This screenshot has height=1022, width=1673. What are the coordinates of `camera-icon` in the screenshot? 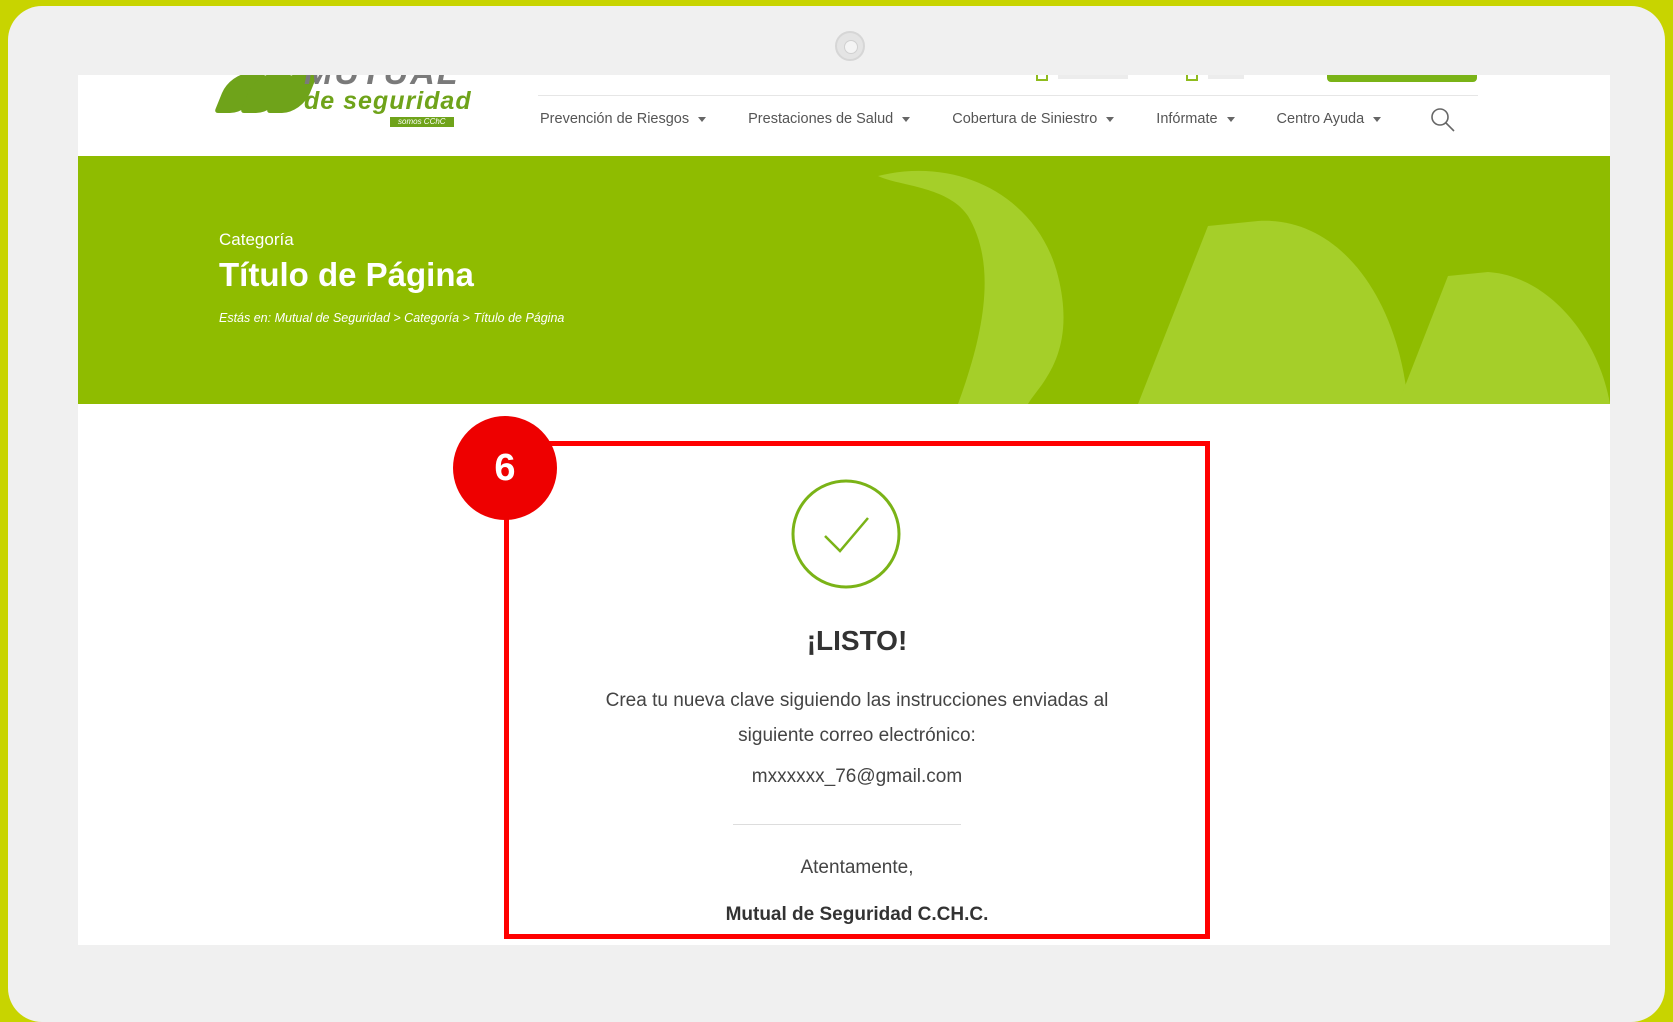 It's located at (850, 46).